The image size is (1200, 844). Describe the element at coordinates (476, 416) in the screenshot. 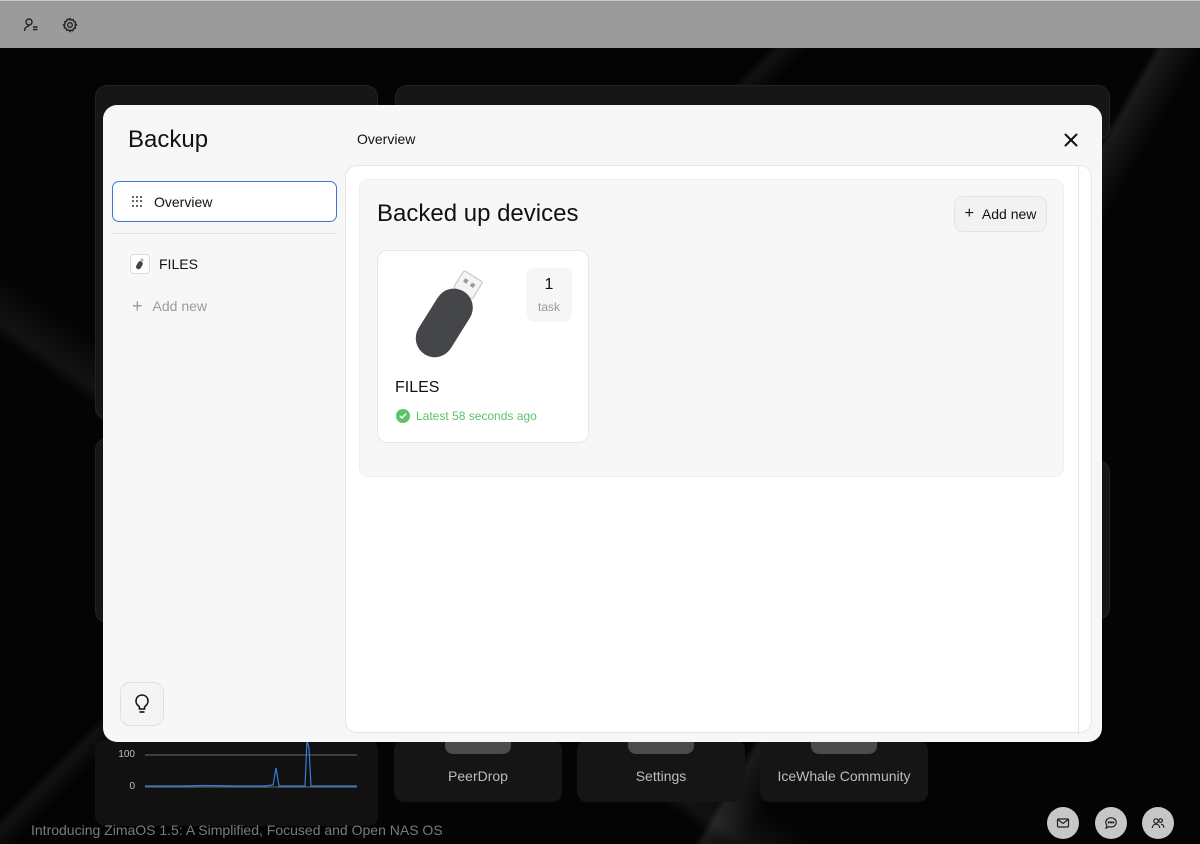

I see `backup-status-text: Latest 58 seconds ago` at that location.